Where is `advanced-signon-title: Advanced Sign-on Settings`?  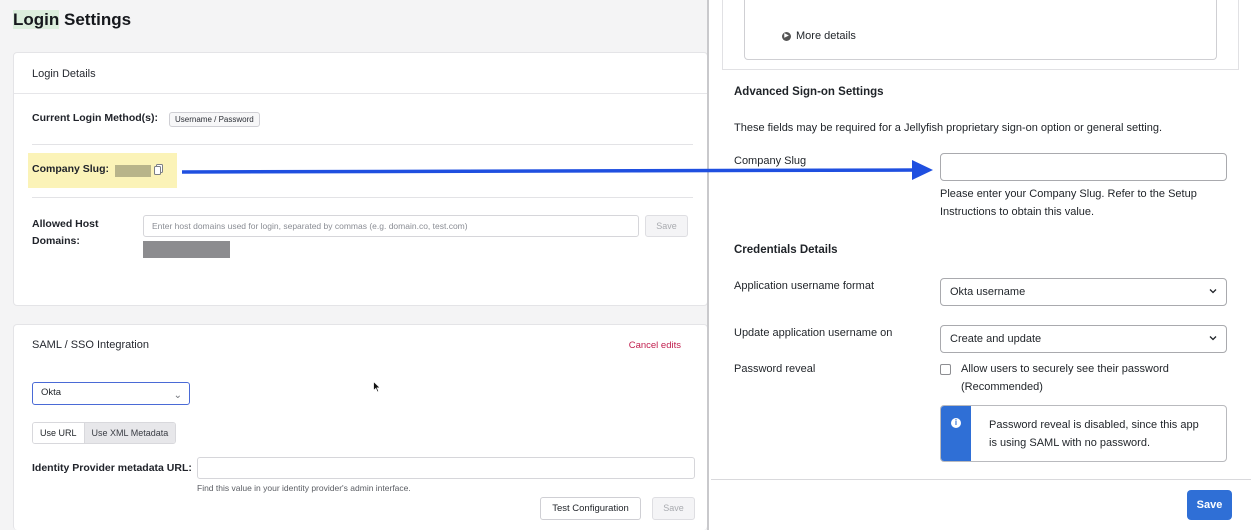 advanced-signon-title: Advanced Sign-on Settings is located at coordinates (809, 92).